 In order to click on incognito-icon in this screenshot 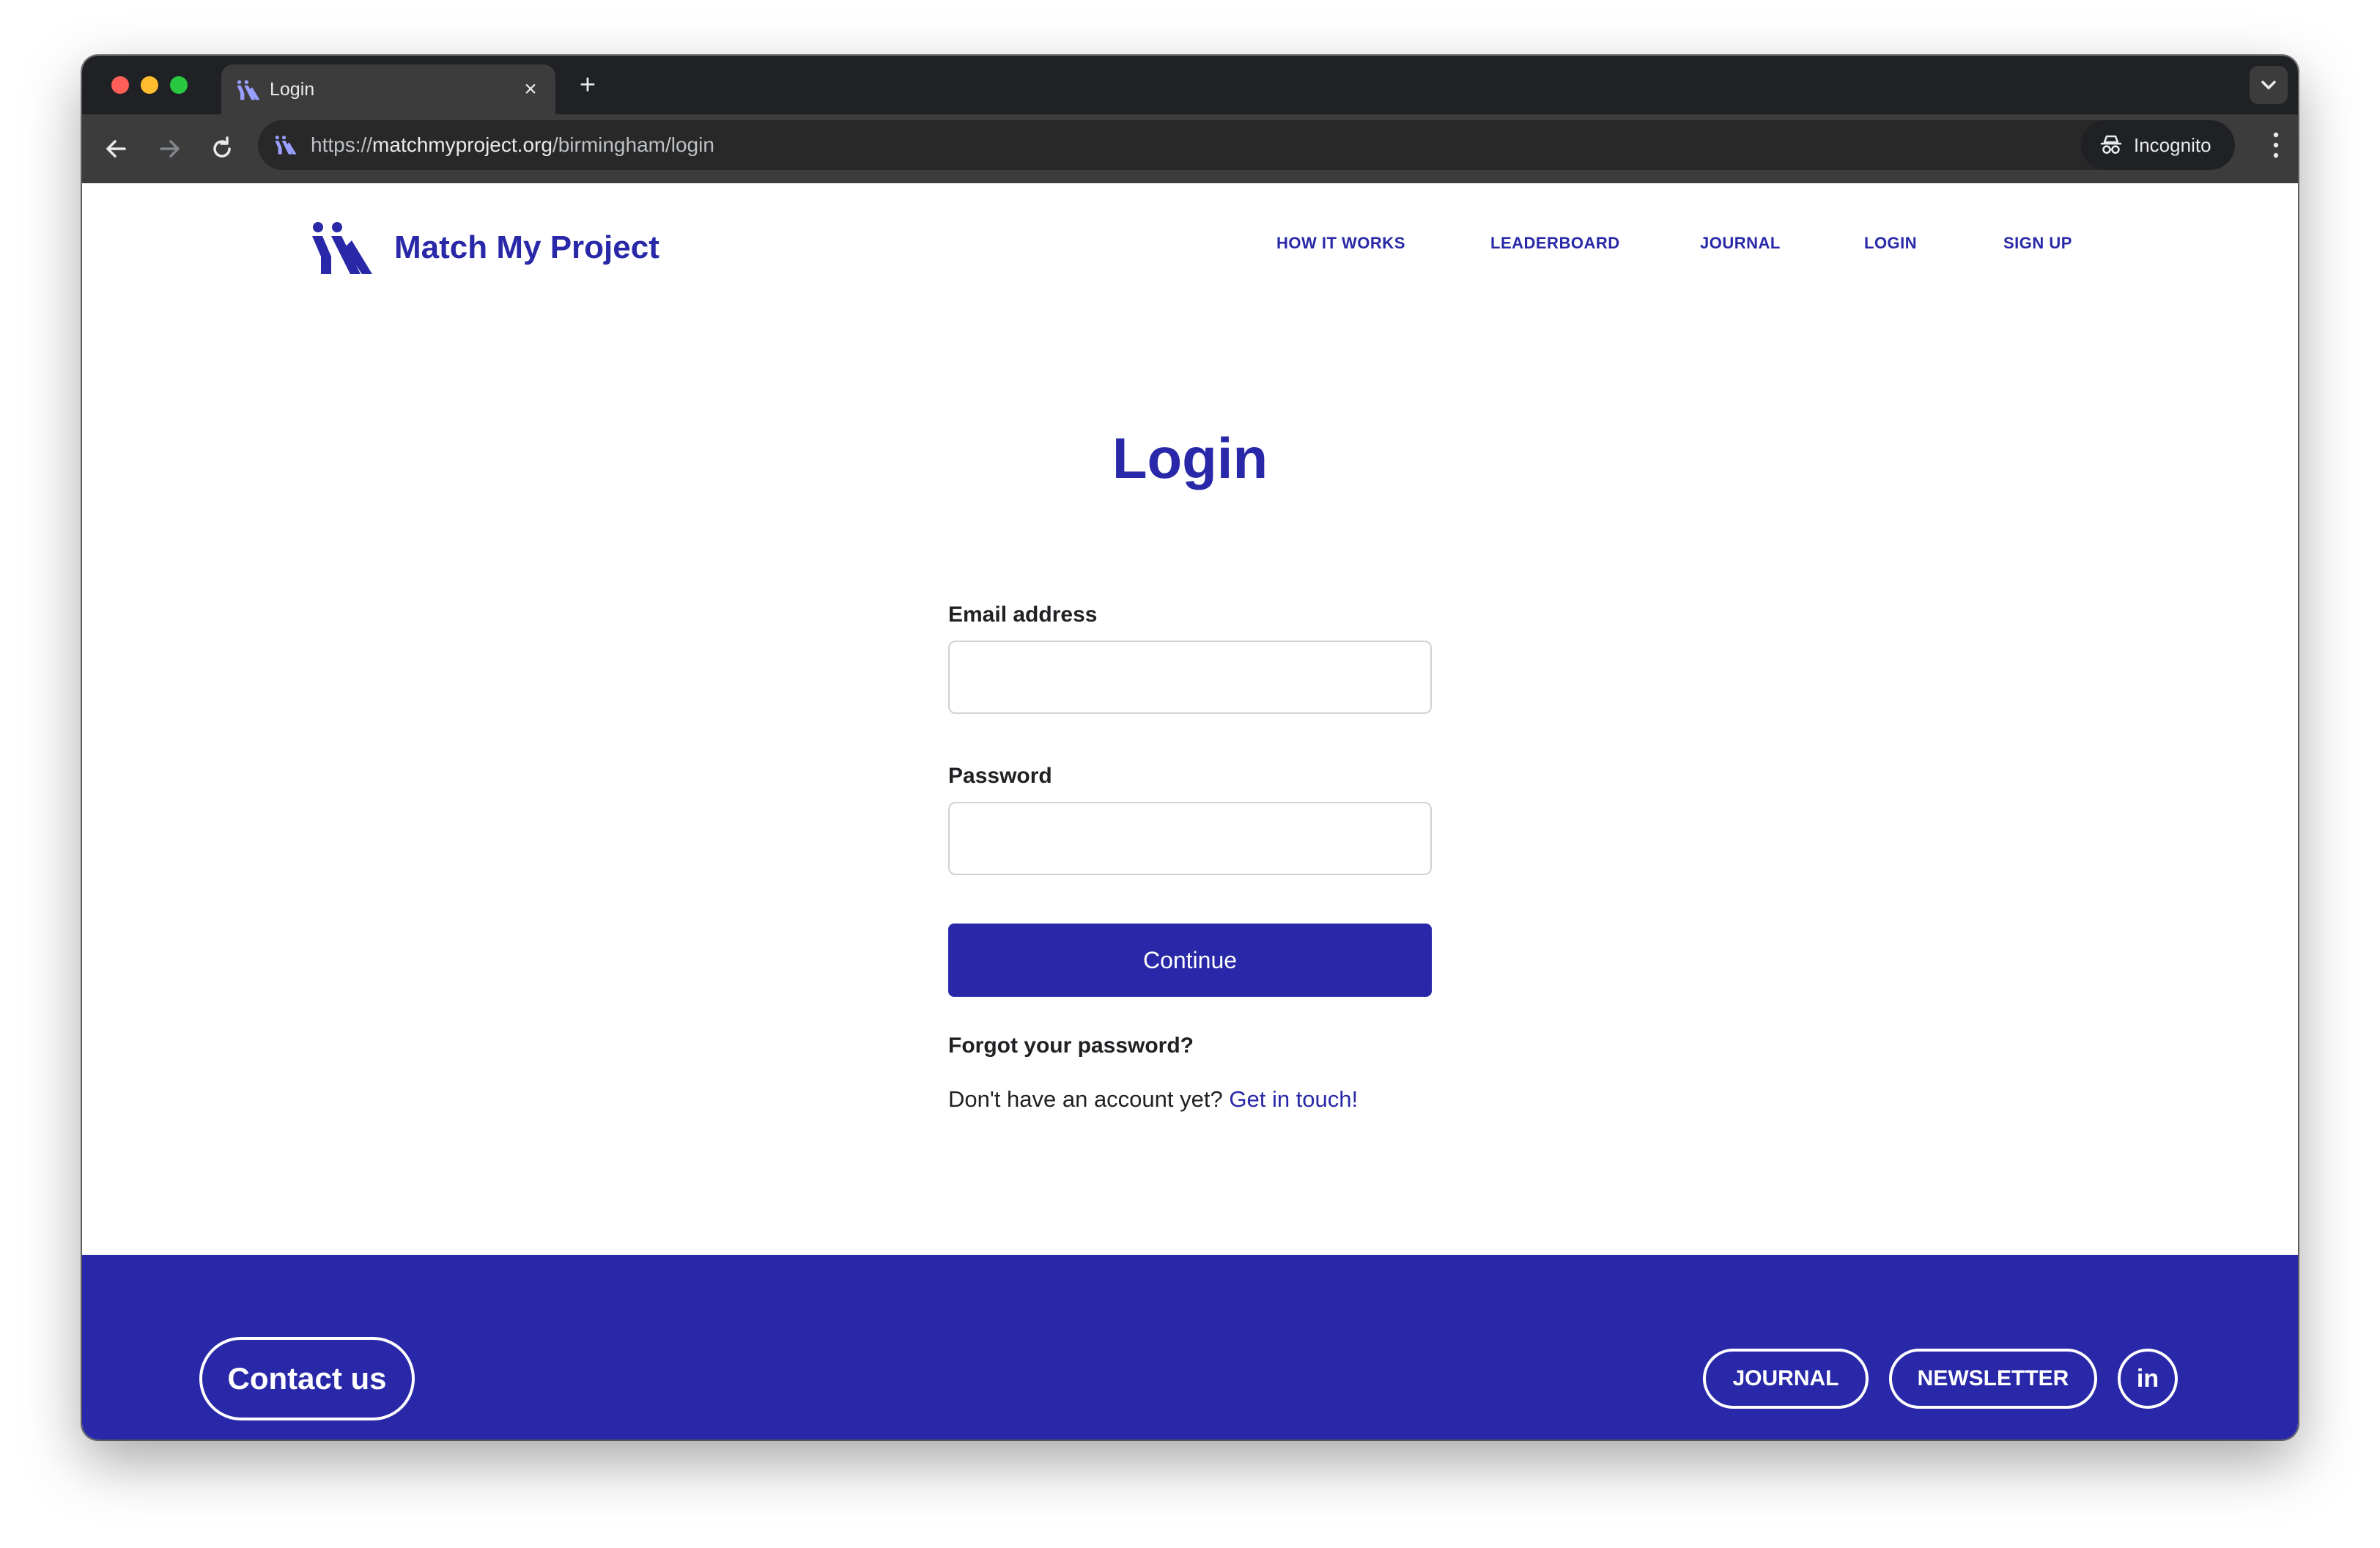, I will do `click(2111, 144)`.